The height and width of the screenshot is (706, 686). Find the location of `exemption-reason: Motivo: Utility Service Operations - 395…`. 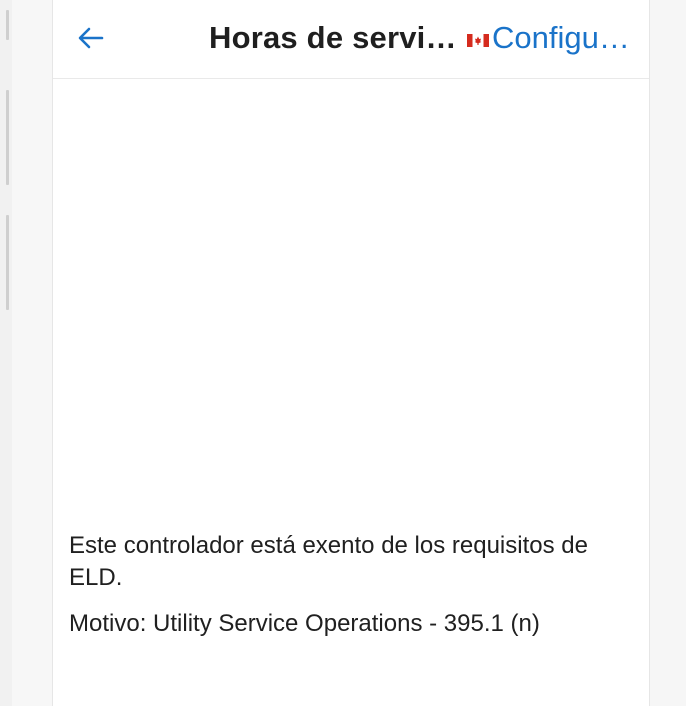

exemption-reason: Motivo: Utility Service Operations - 395… is located at coordinates (304, 623).